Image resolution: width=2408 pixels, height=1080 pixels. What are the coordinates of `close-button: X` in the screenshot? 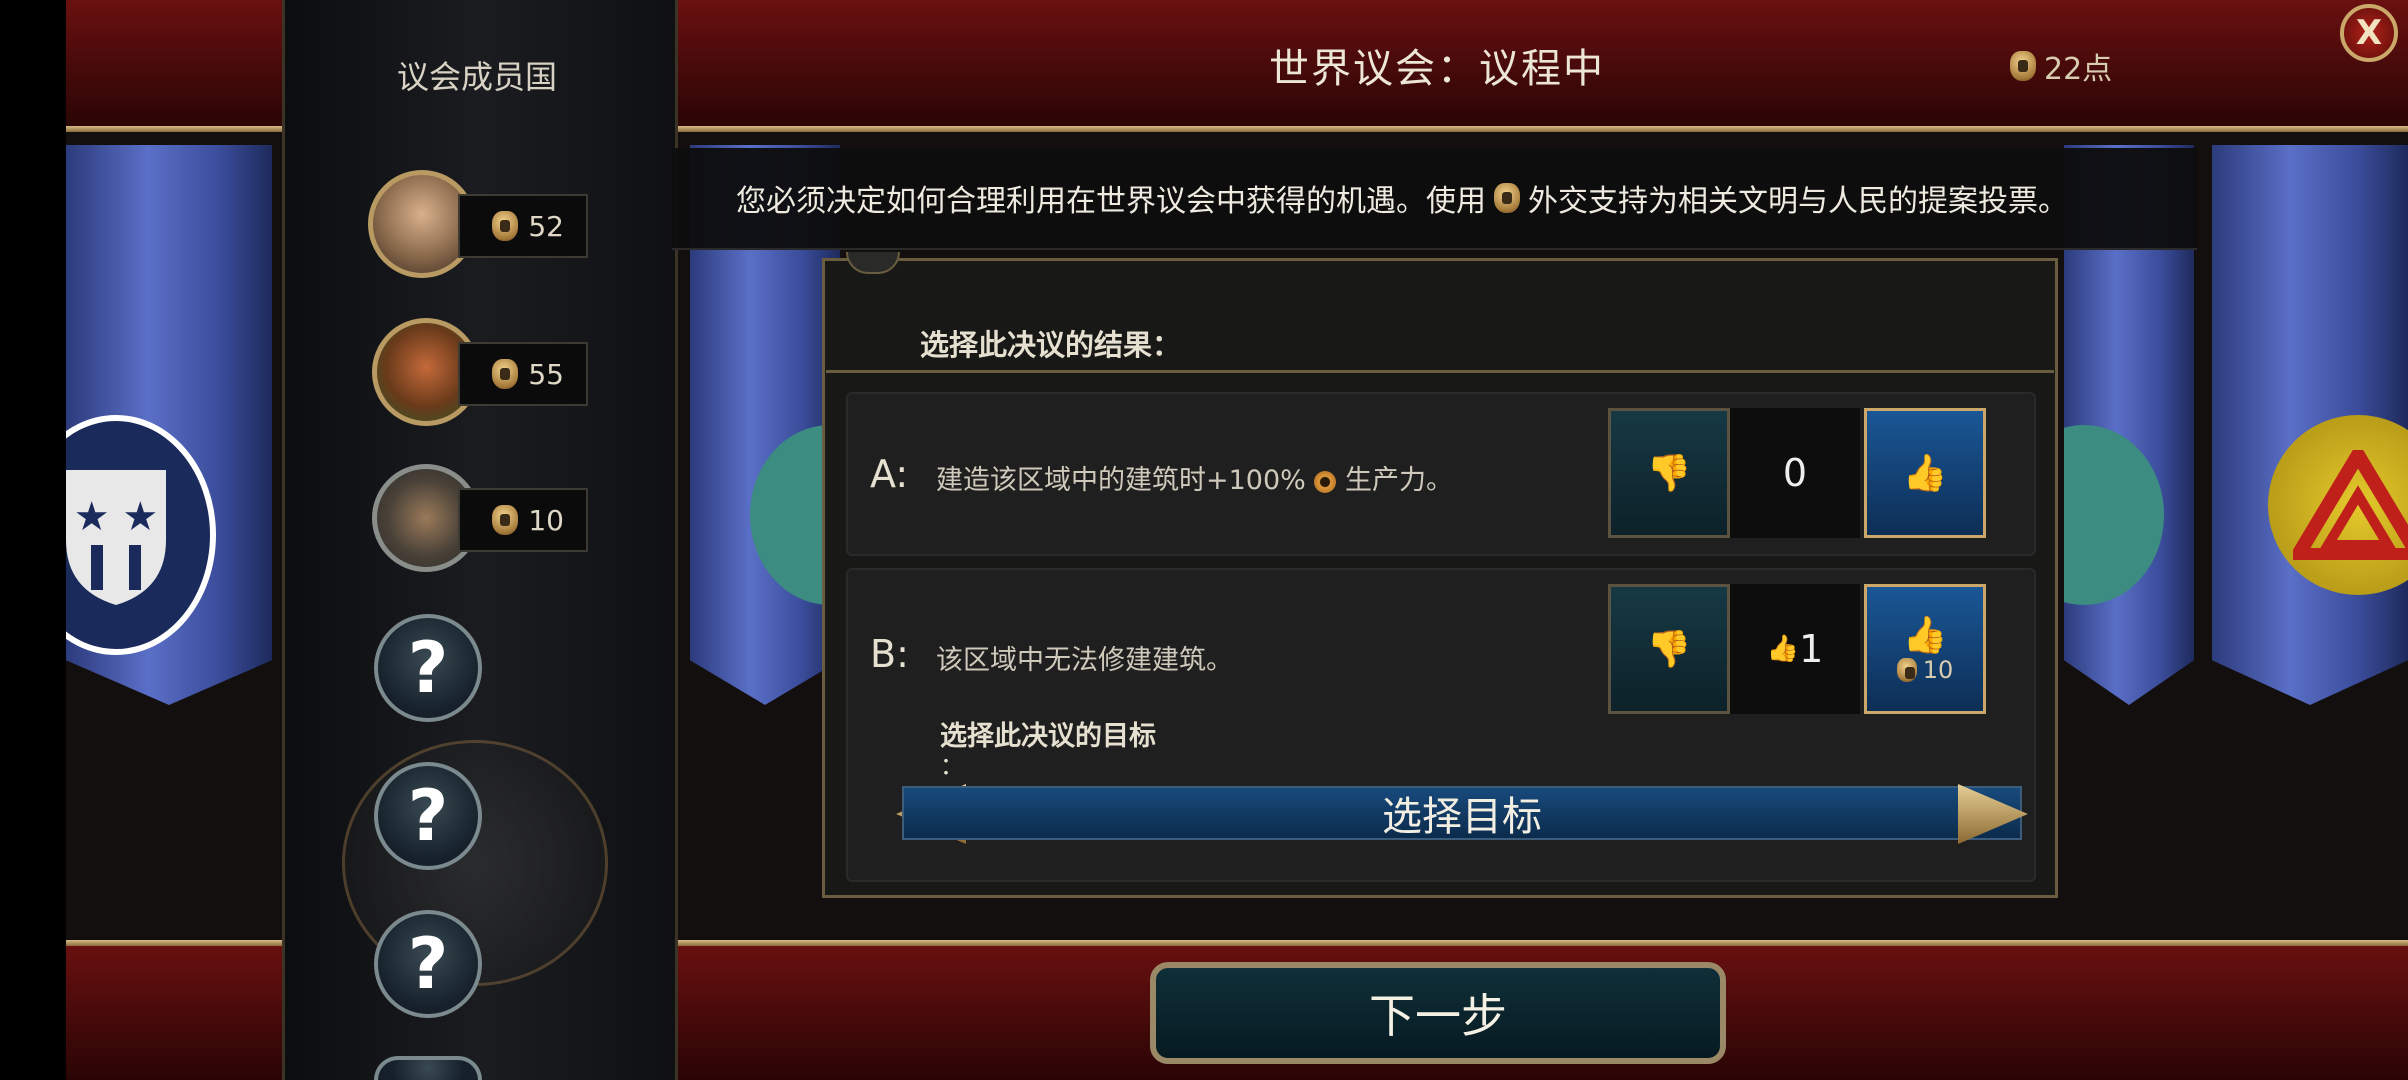 It's located at (2369, 33).